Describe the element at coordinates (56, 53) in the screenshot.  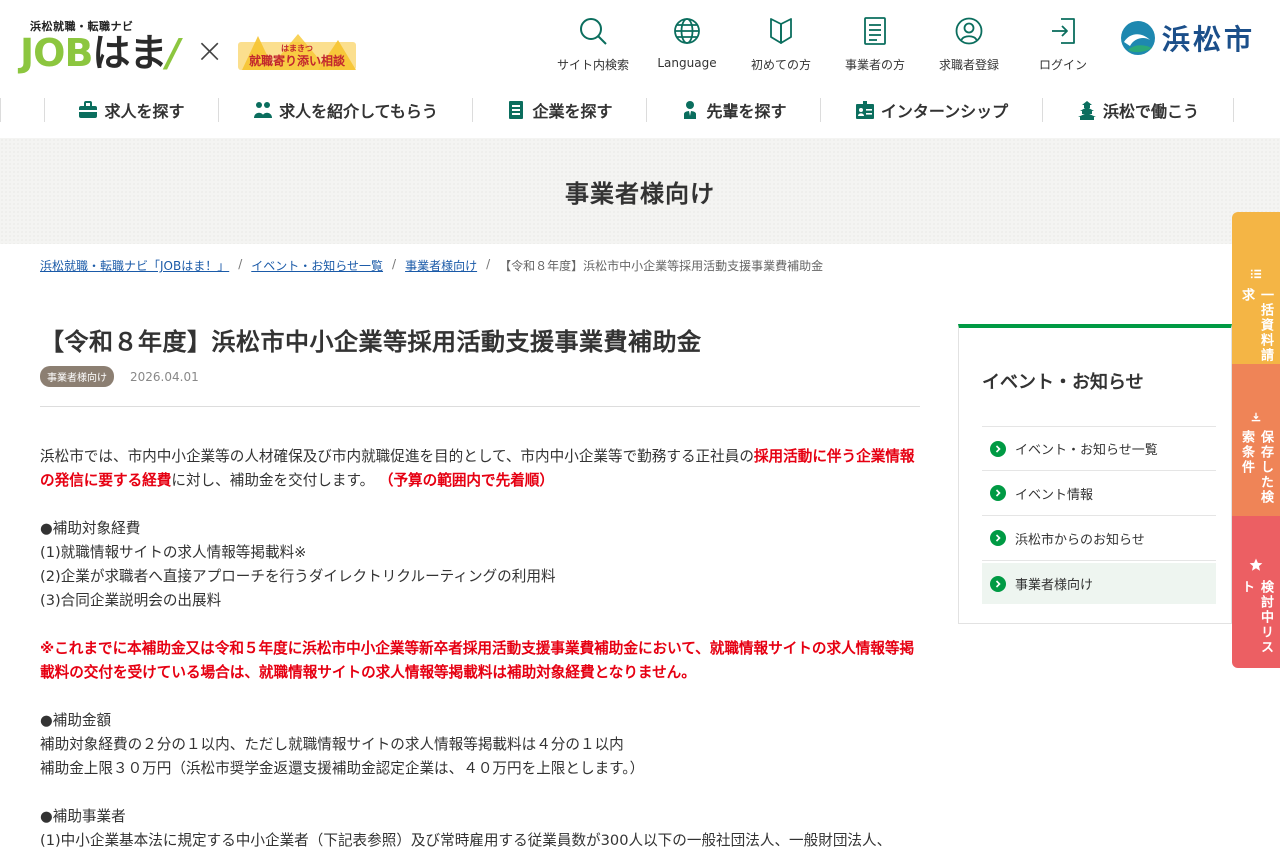
I see `logo-job: JOB` at that location.